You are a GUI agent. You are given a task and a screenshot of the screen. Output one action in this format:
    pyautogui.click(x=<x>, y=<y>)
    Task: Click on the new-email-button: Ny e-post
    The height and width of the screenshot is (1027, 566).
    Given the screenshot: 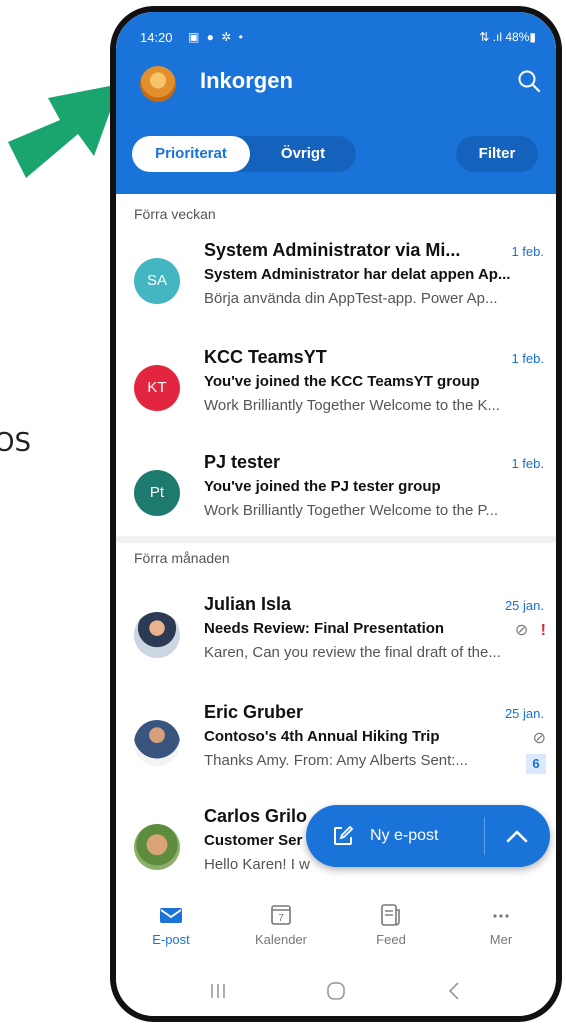 What is the action you would take?
    pyautogui.click(x=428, y=836)
    